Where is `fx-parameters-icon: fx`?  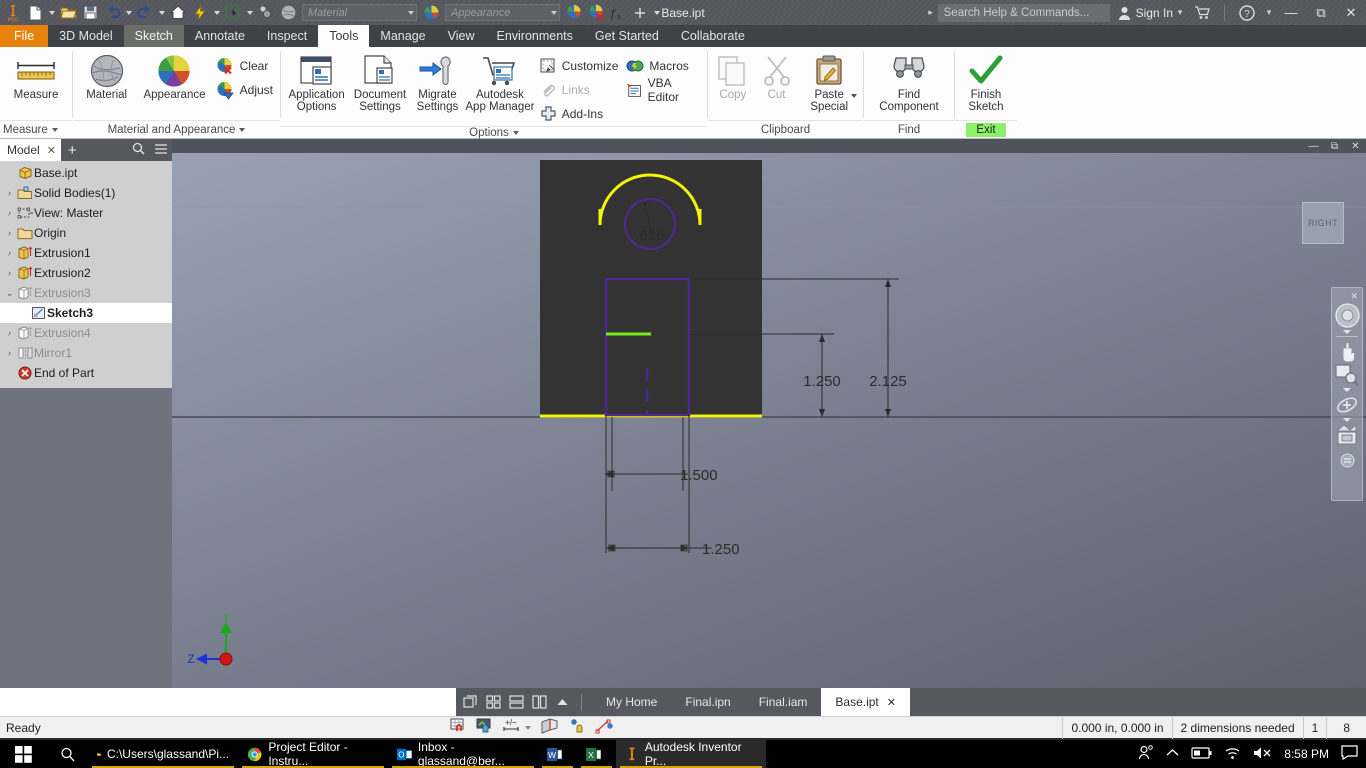
fx-parameters-icon: fx is located at coordinates (618, 12).